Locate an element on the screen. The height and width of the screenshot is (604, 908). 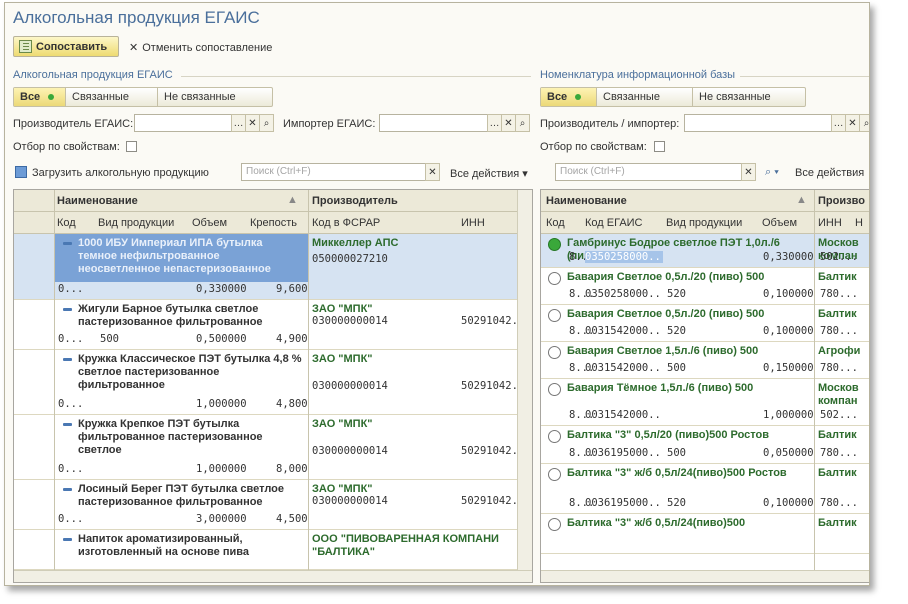
right-table-subheader: Код Код ЕГАИС Вид продукции Объем ИНН Н is located at coordinates (705, 223).